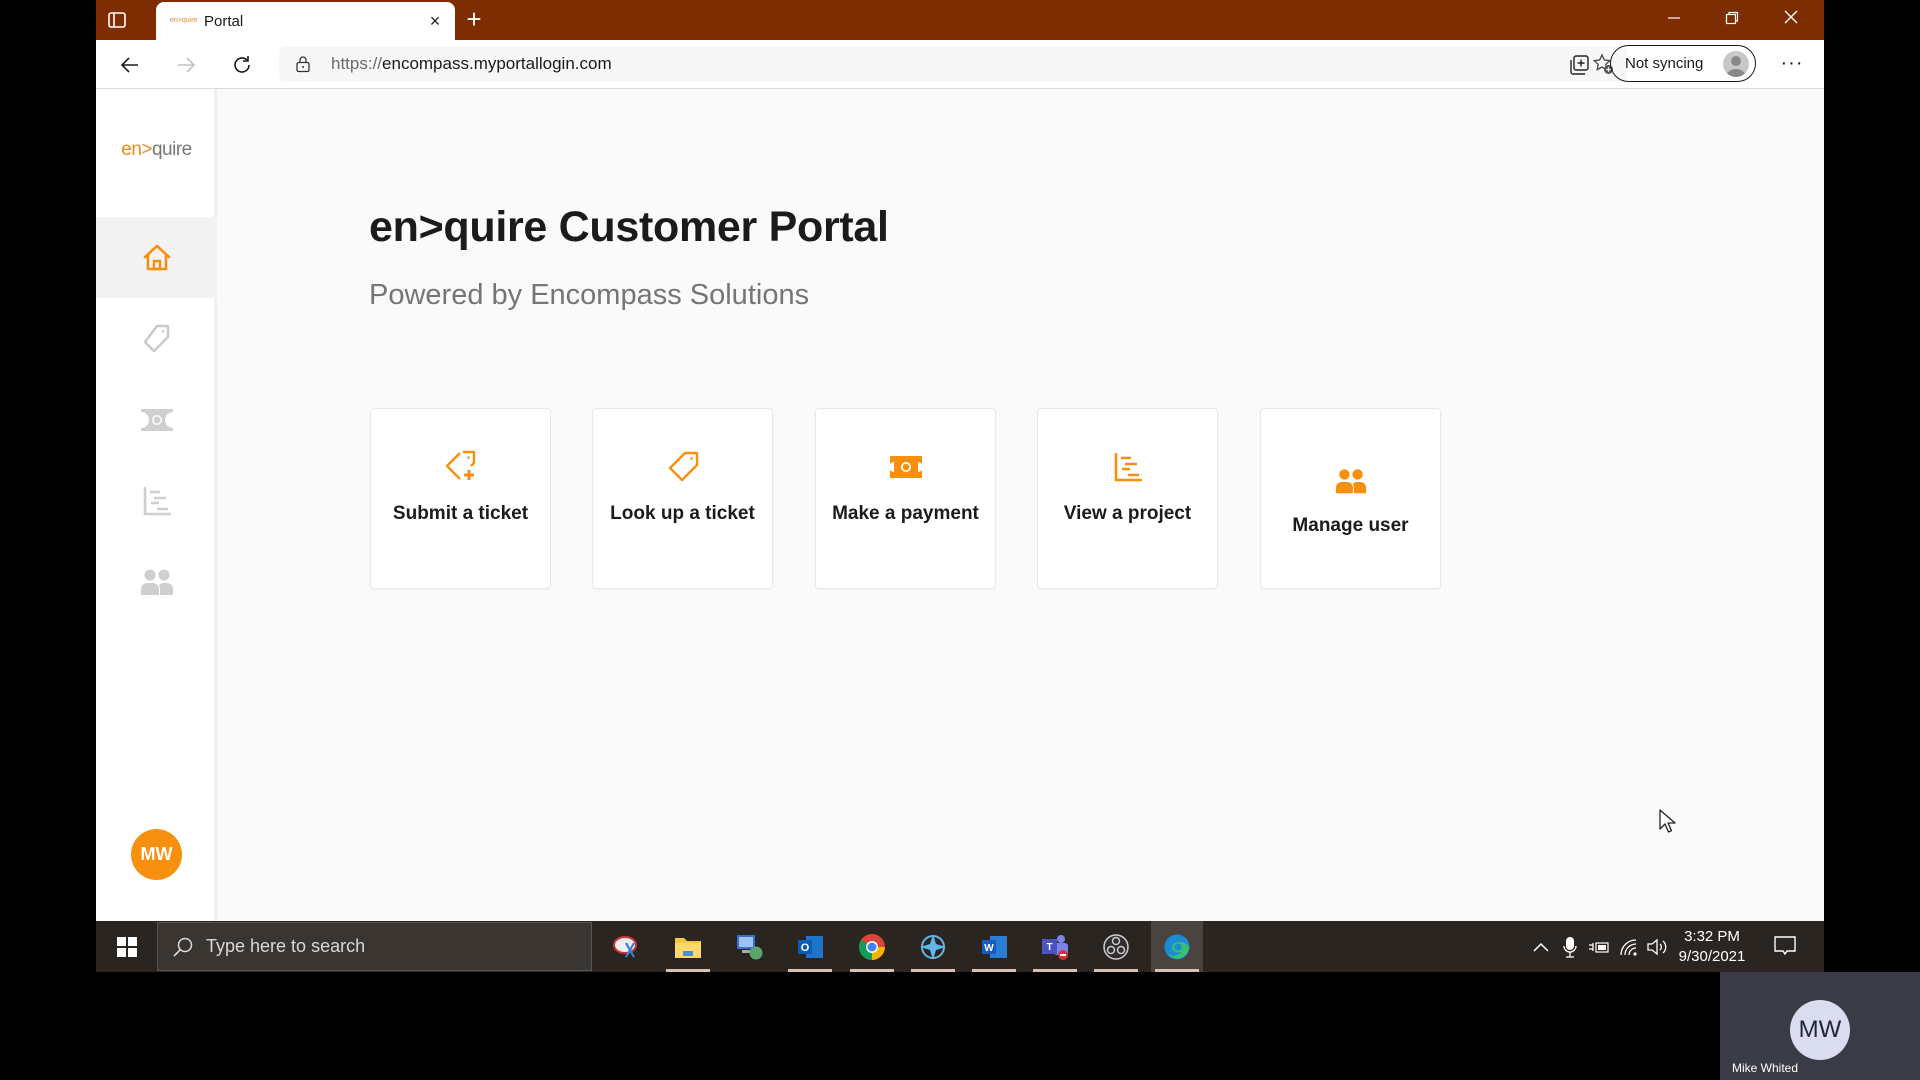 The width and height of the screenshot is (1920, 1080). What do you see at coordinates (1049, 947) in the screenshot?
I see `svg-text: T` at bounding box center [1049, 947].